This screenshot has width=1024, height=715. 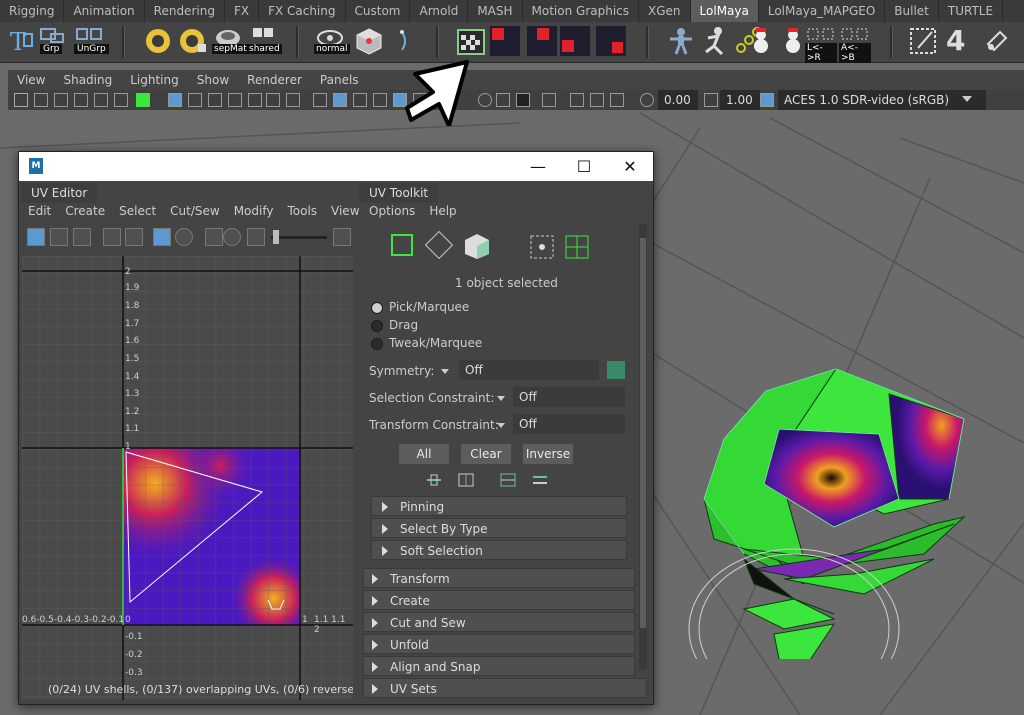 What do you see at coordinates (112, 237) in the screenshot?
I see `uv-frame-icon` at bounding box center [112, 237].